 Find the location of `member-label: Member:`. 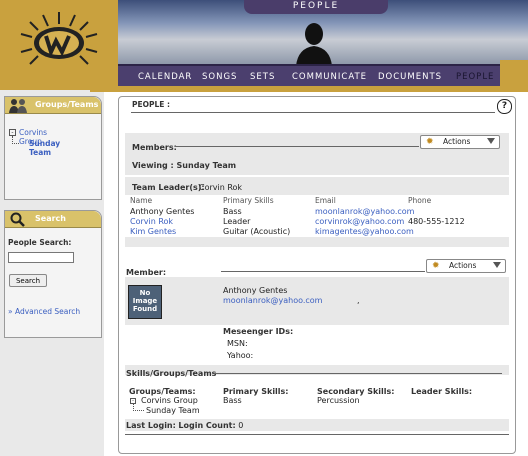

member-label: Member: is located at coordinates (146, 272).